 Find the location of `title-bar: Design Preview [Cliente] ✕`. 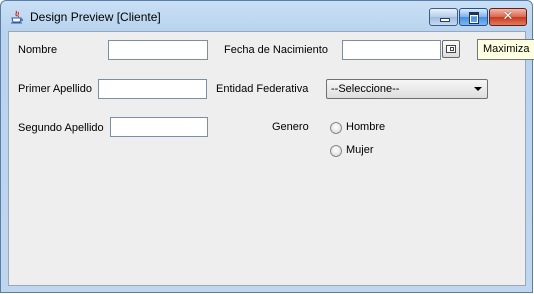

title-bar: Design Preview [Cliente] ✕ is located at coordinates (266, 16).